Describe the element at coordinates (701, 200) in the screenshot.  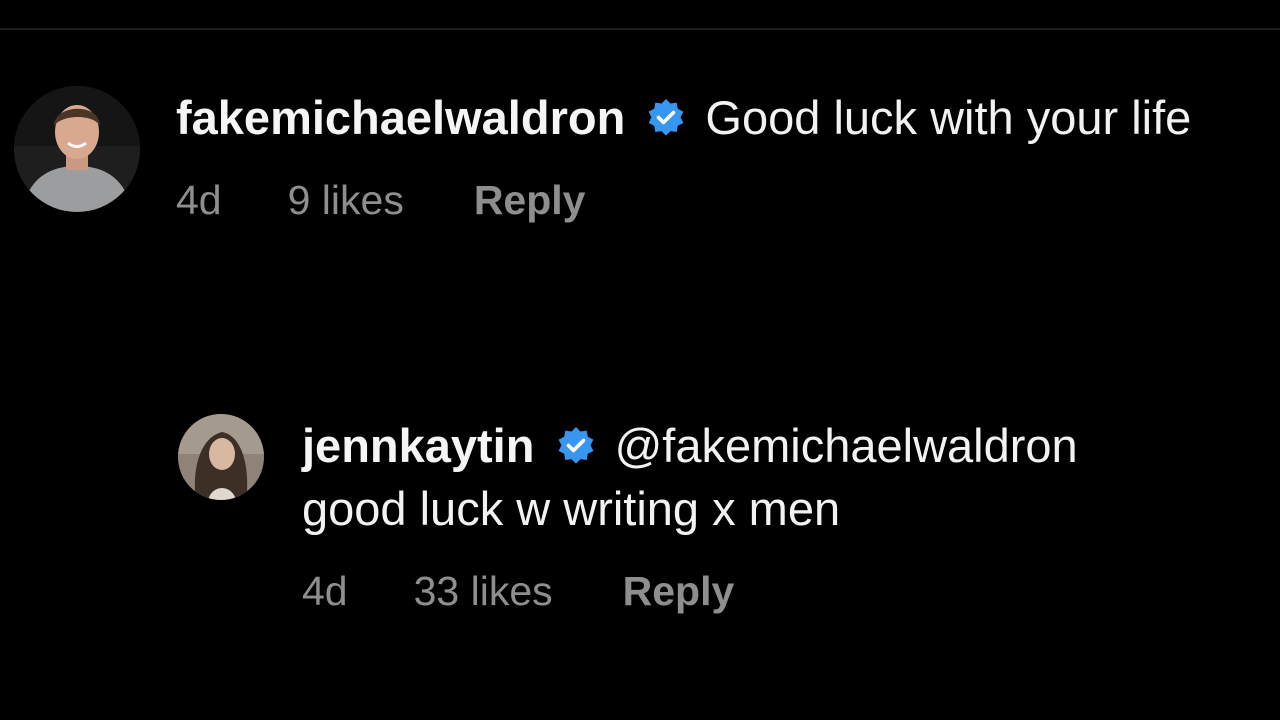
I see `comment-meta: 4d 9 likes Reply` at that location.